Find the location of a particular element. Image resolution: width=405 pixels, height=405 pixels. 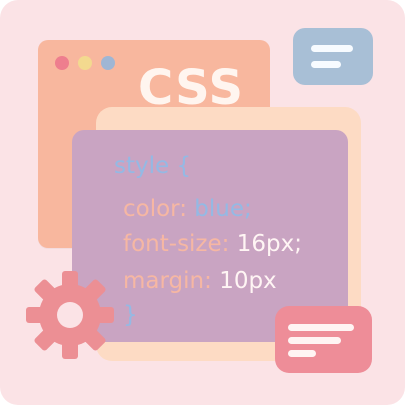

code-property-color: color: is located at coordinates (155, 209).